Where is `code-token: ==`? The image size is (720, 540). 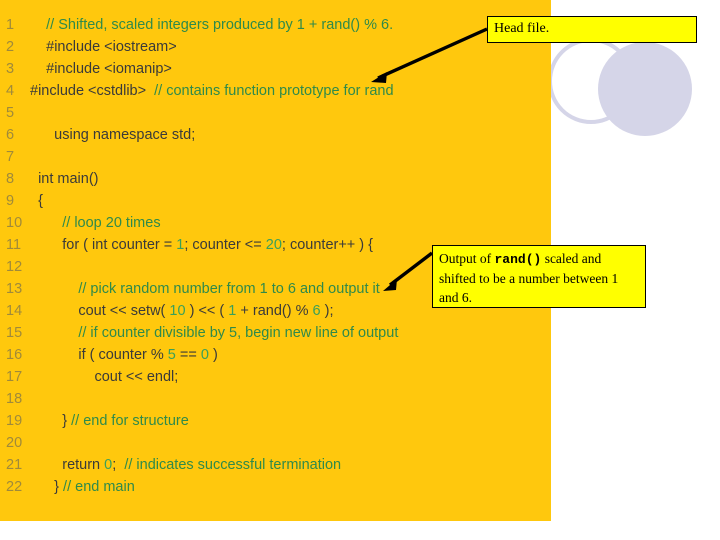
code-token: == is located at coordinates (188, 355).